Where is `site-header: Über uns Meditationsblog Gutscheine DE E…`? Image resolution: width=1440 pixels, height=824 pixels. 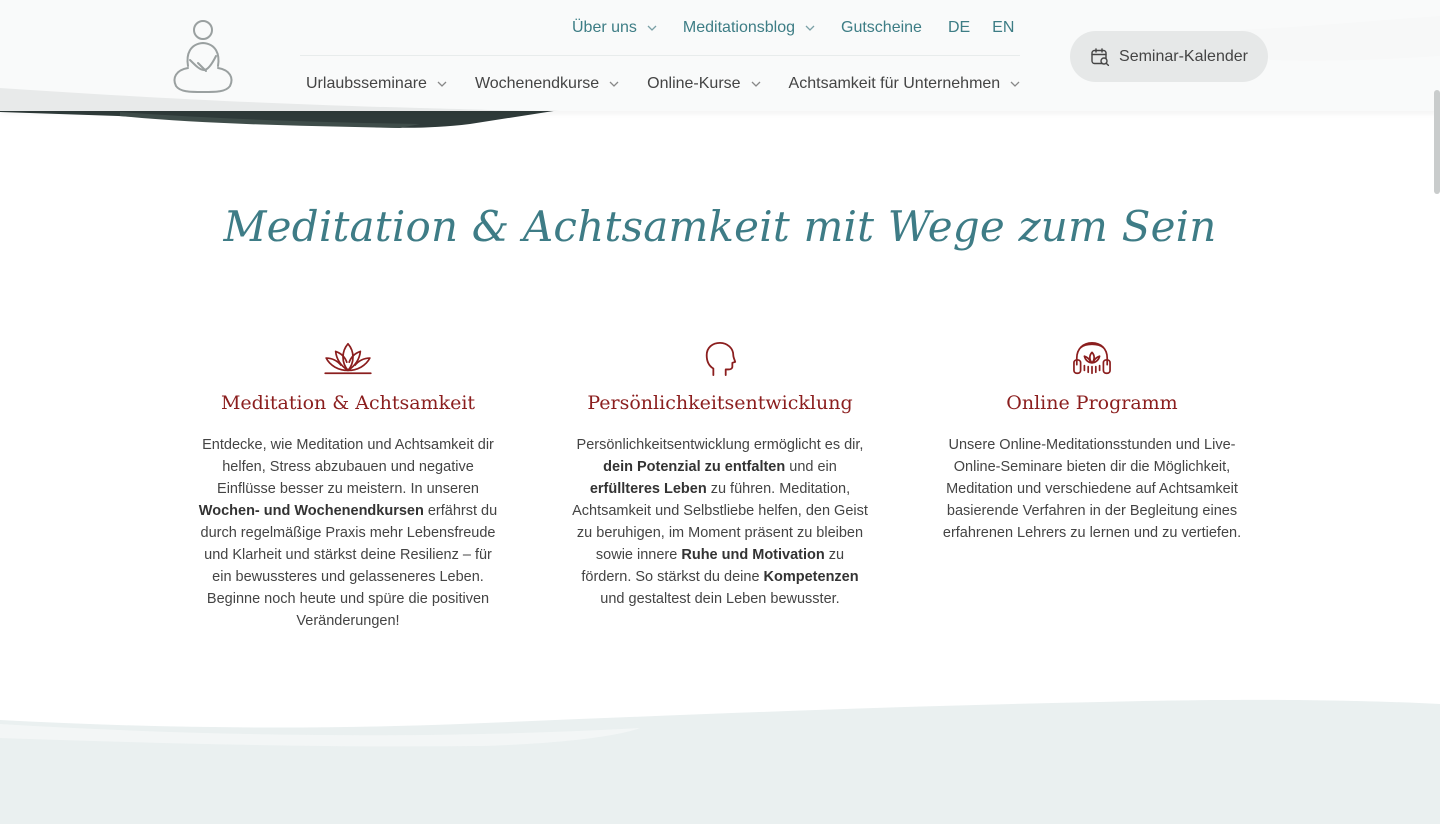
site-header: Über uns Meditationsblog Gutscheine DE E… is located at coordinates (720, 55).